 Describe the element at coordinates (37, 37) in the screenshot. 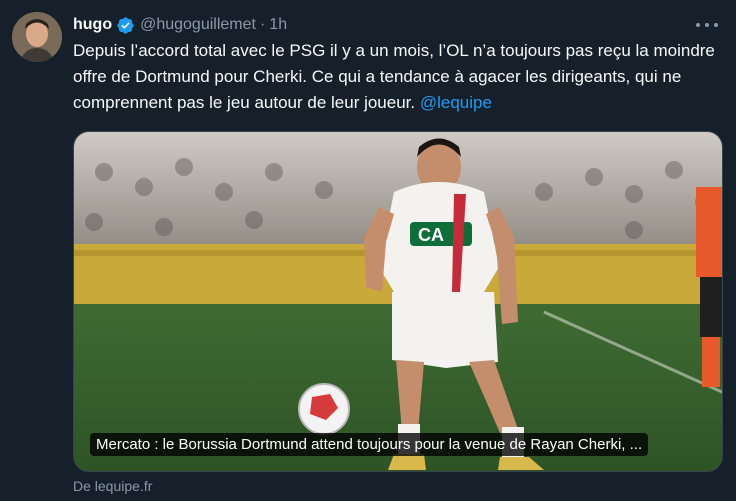

I see `author-avatar` at that location.